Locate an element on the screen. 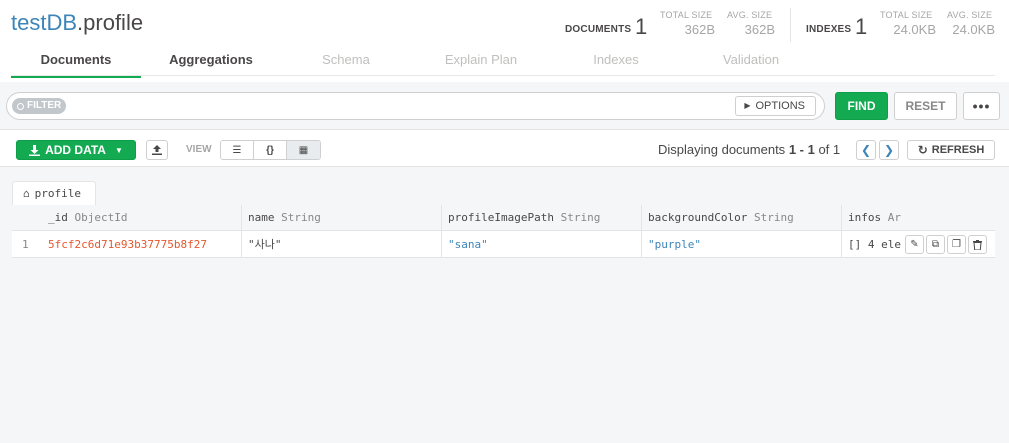  find-button: FIND is located at coordinates (861, 106).